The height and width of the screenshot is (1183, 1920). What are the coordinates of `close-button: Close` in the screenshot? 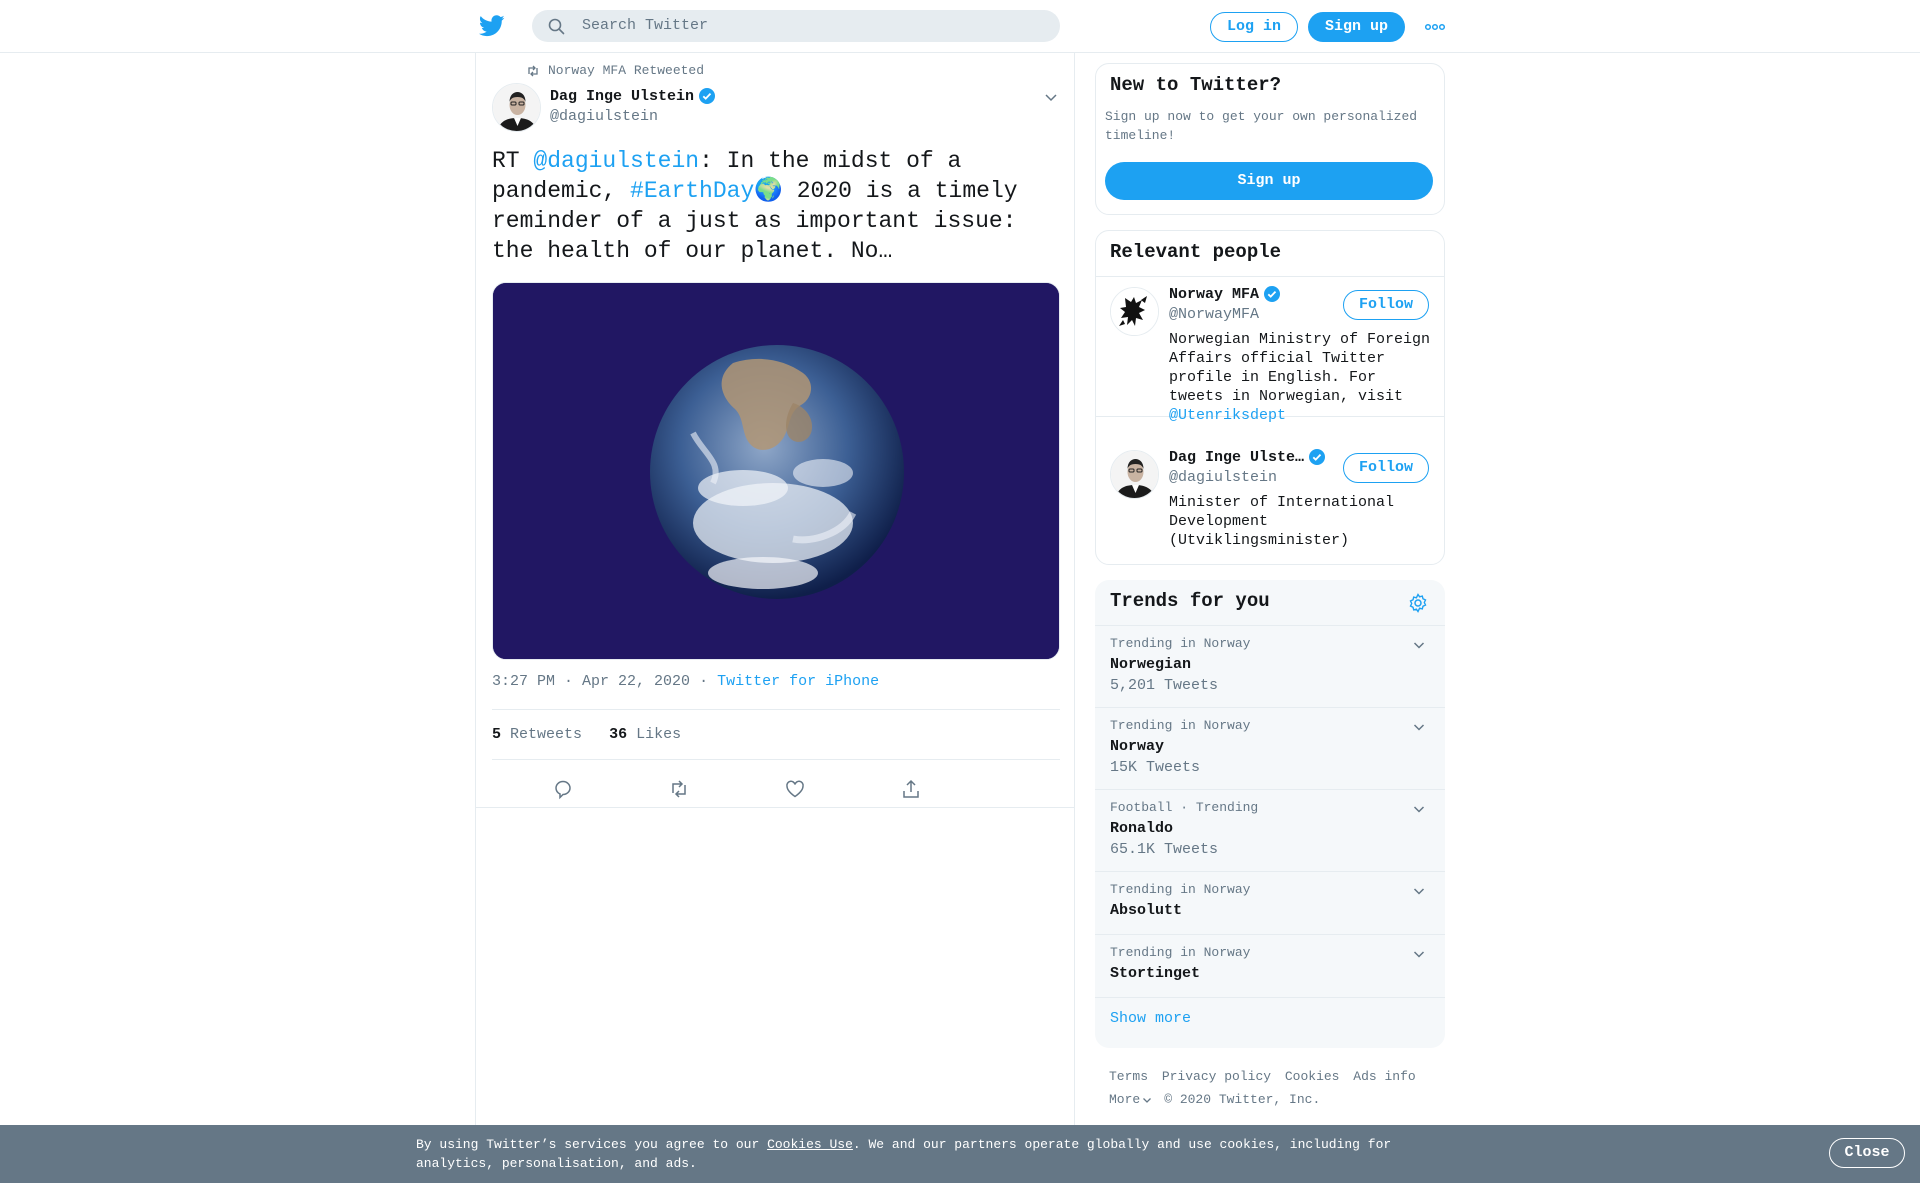 It's located at (1867, 1153).